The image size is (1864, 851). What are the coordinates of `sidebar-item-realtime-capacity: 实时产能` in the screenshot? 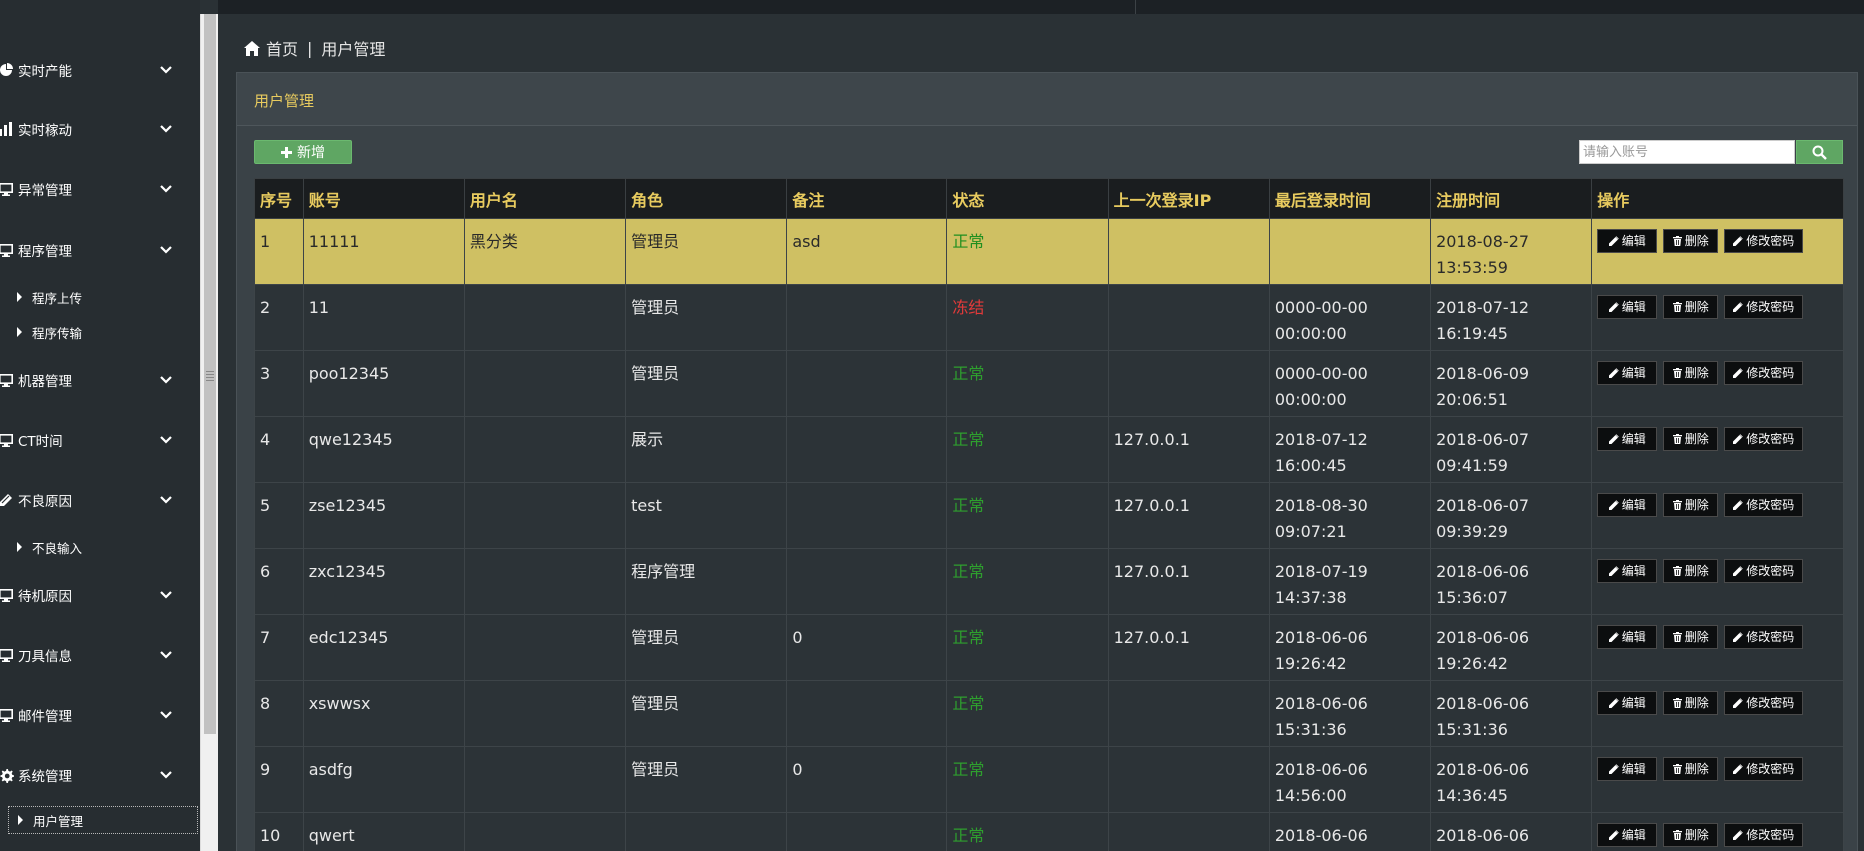 It's located at (98, 70).